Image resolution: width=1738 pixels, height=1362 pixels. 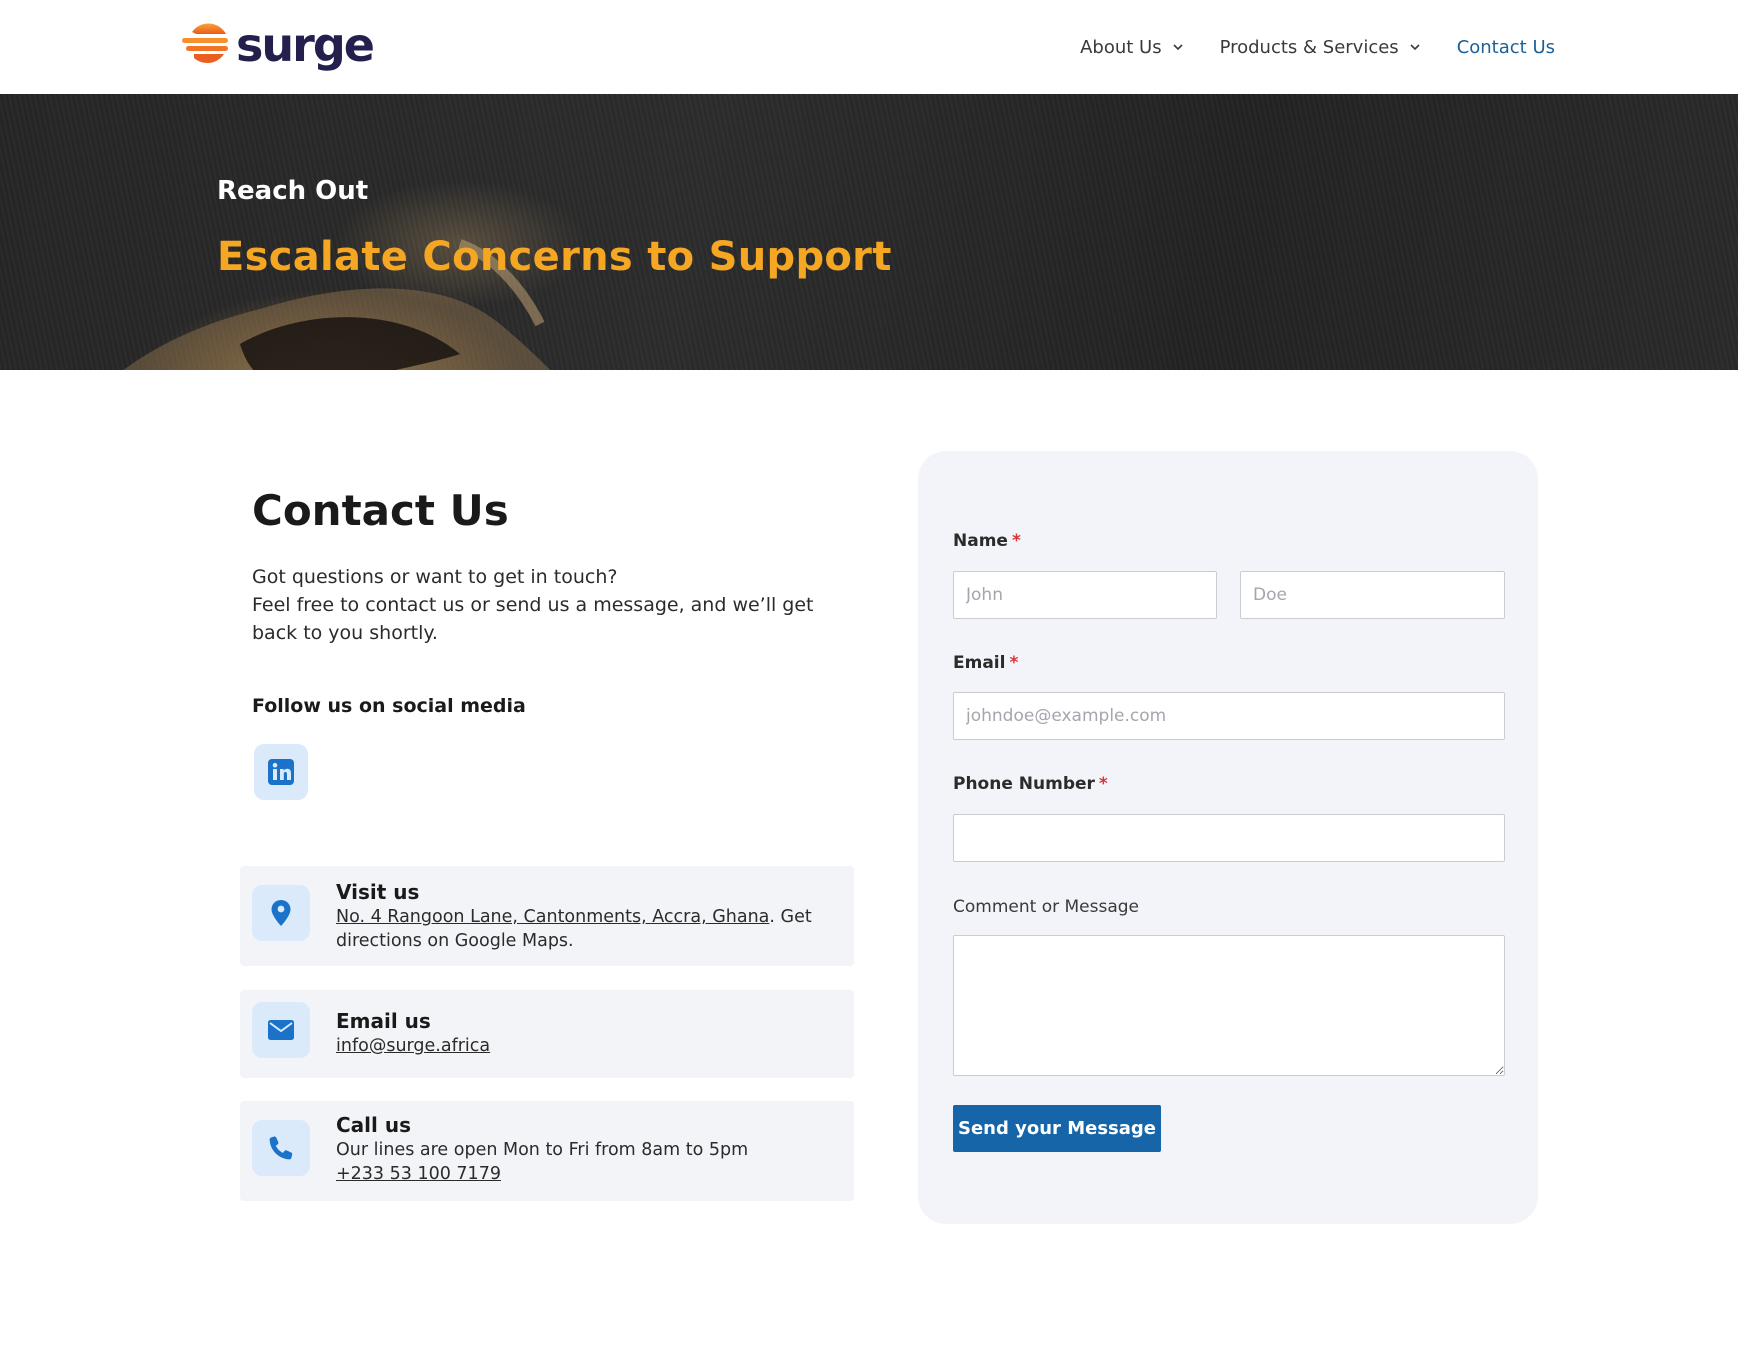 I want to click on email-label-text: Email, so click(x=979, y=663).